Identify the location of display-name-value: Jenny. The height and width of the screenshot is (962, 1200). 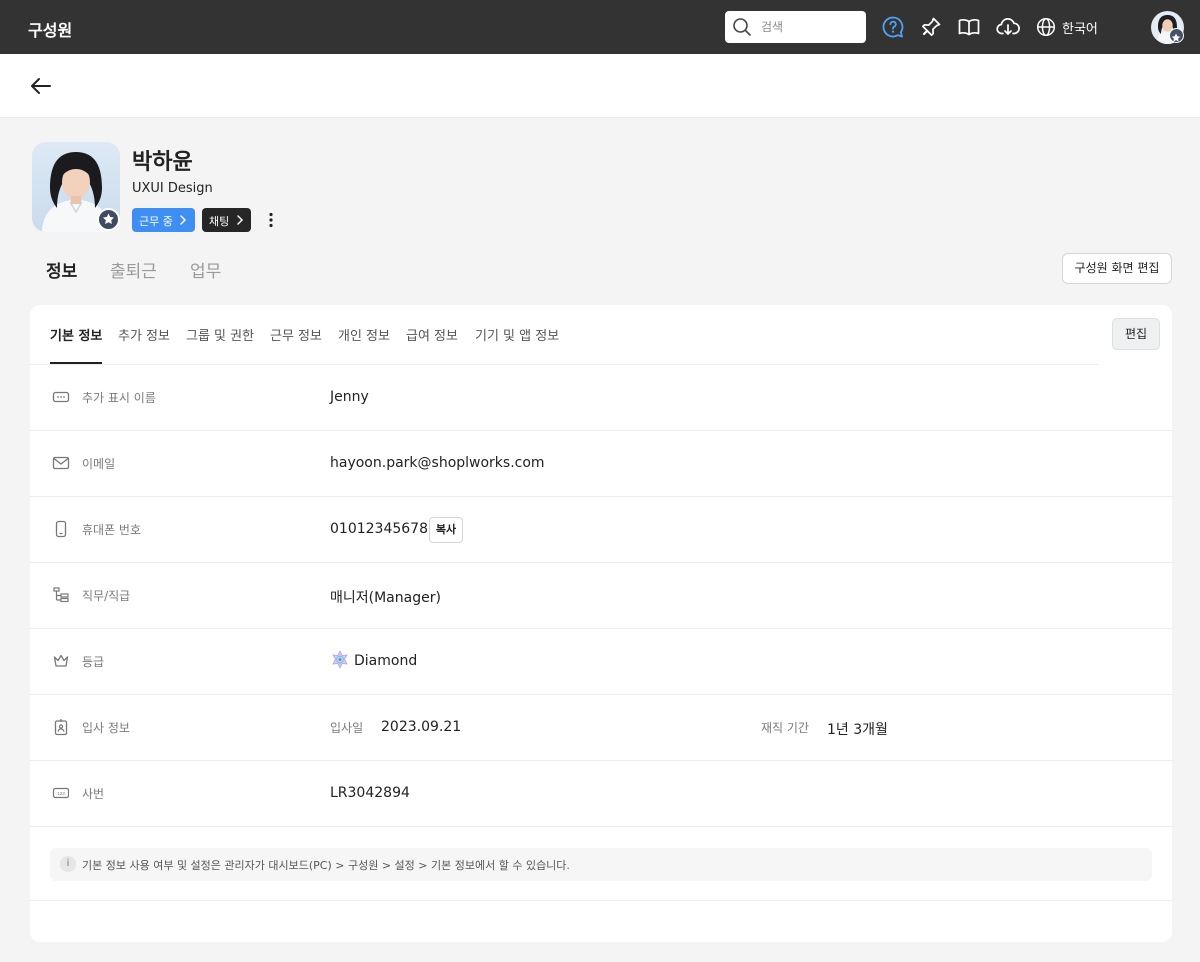
(349, 397).